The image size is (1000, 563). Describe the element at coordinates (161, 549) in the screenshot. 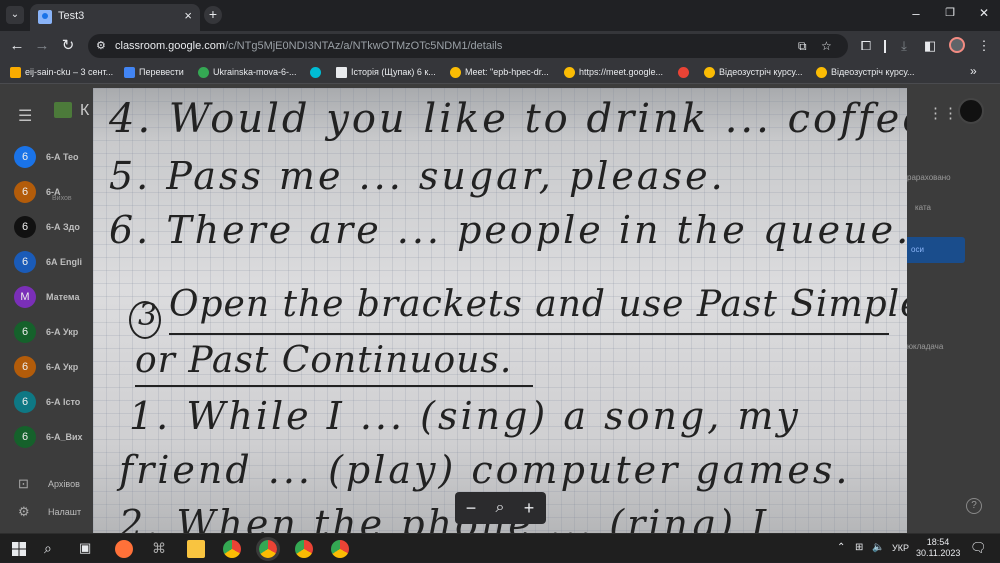

I see `mouse-app-icon: ⌘` at that location.